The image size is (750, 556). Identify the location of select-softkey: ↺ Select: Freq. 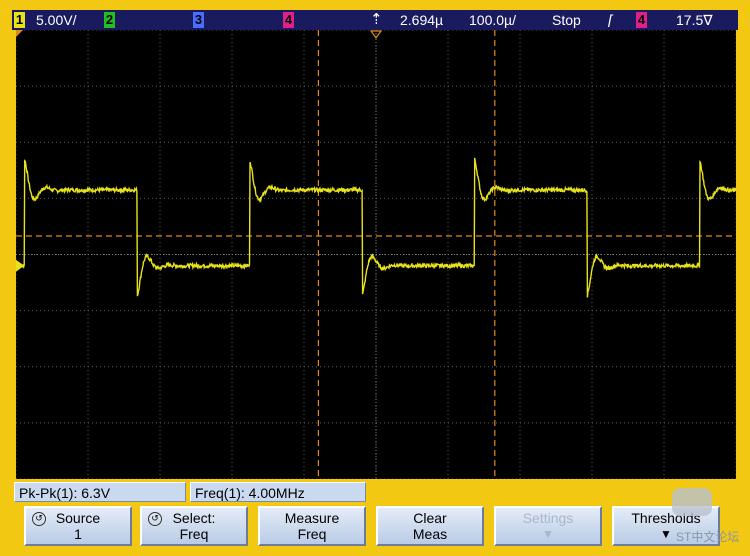
(194, 526).